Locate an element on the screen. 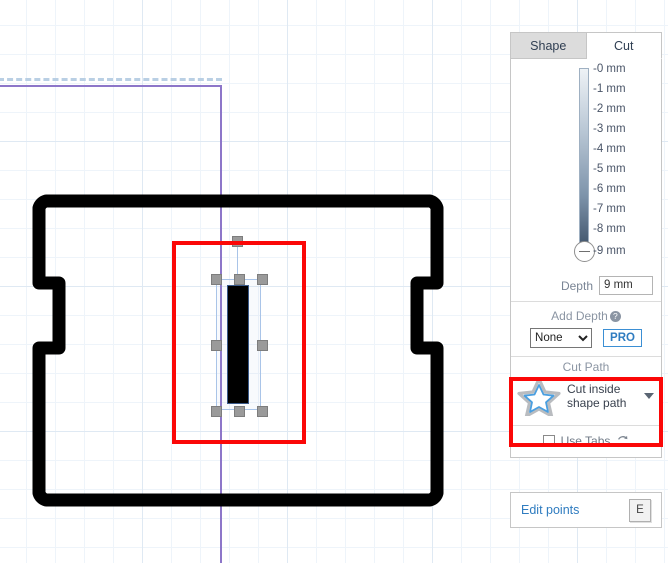 This screenshot has height=563, width=668. slider-tick-1: -1 mm is located at coordinates (609, 89).